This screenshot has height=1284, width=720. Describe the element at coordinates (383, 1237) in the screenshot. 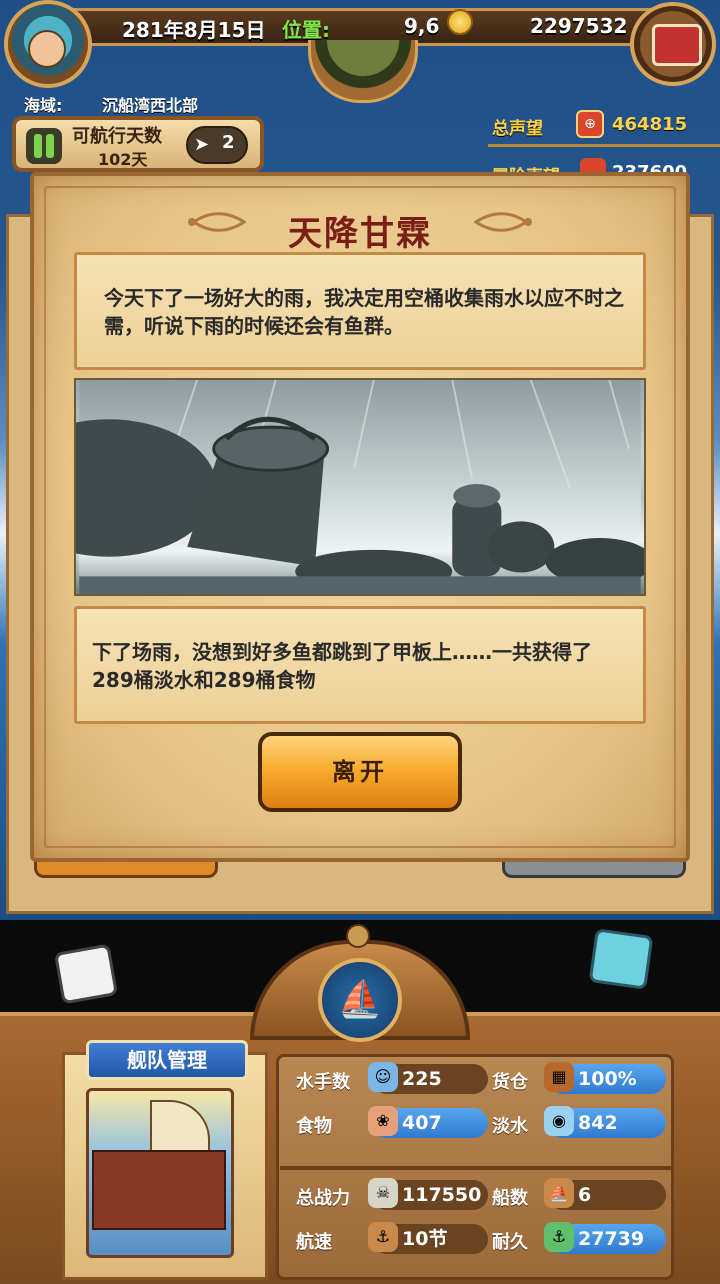

I see `ship-icon: ⚓` at that location.